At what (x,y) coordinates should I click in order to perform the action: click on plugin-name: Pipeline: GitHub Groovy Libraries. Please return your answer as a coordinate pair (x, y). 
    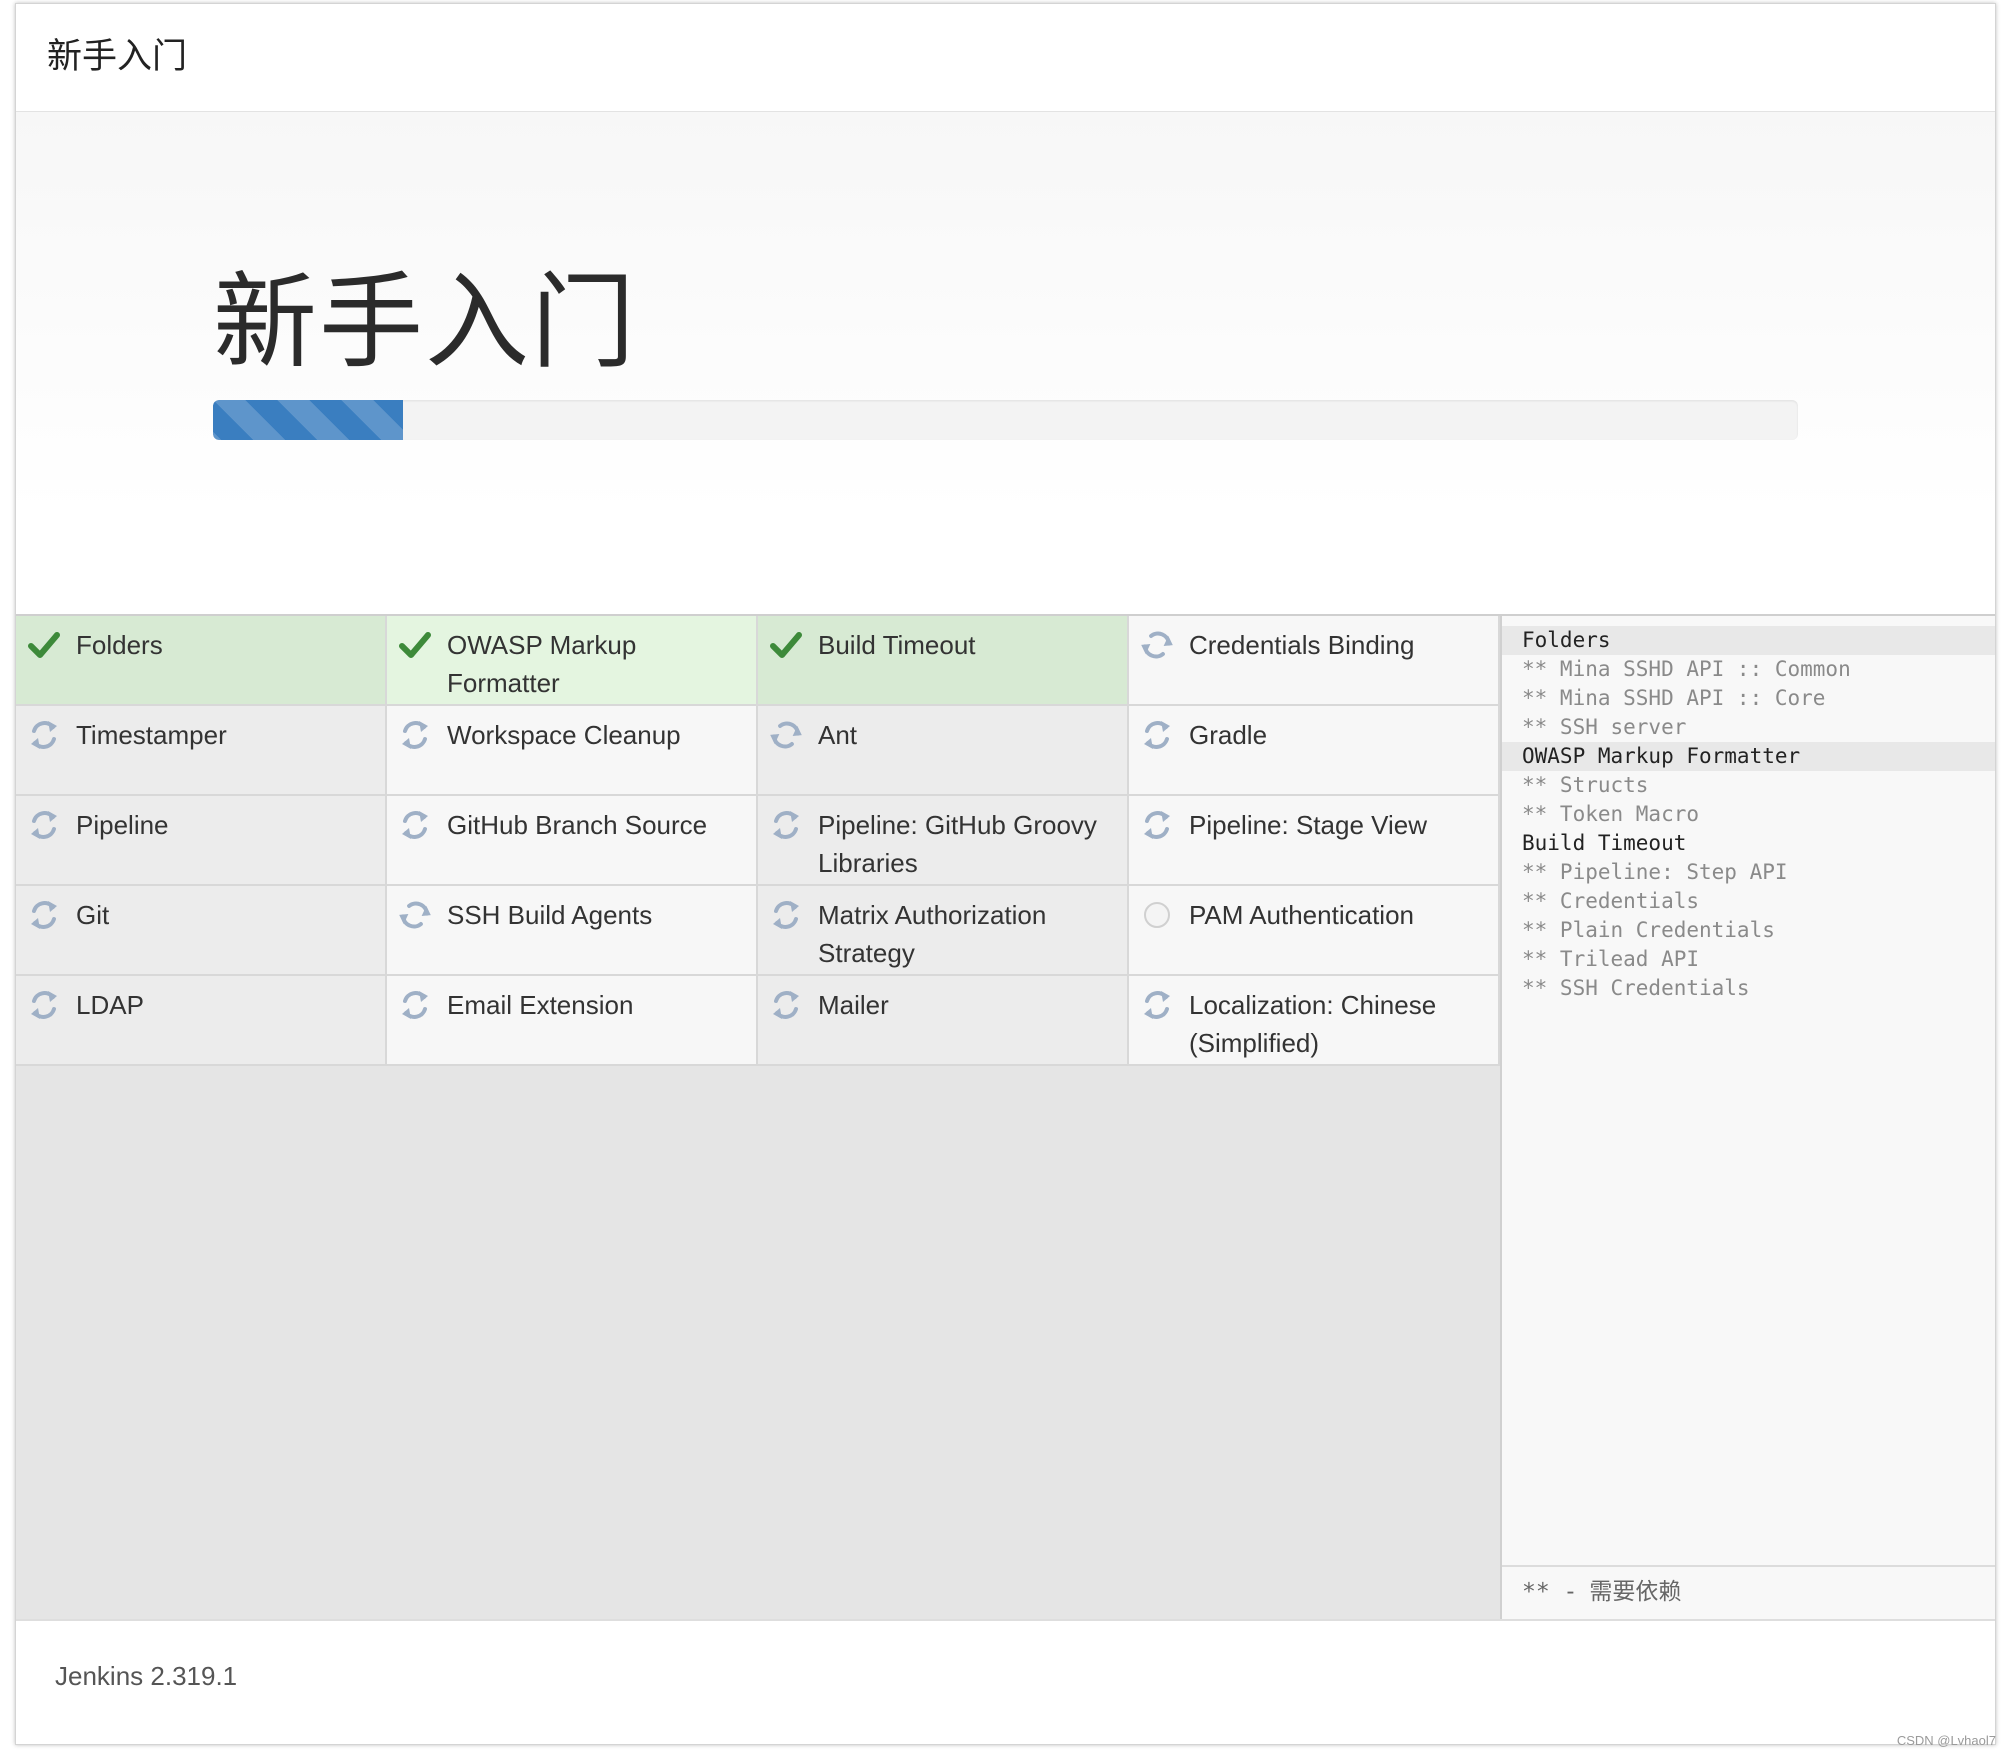
    Looking at the image, I should click on (957, 844).